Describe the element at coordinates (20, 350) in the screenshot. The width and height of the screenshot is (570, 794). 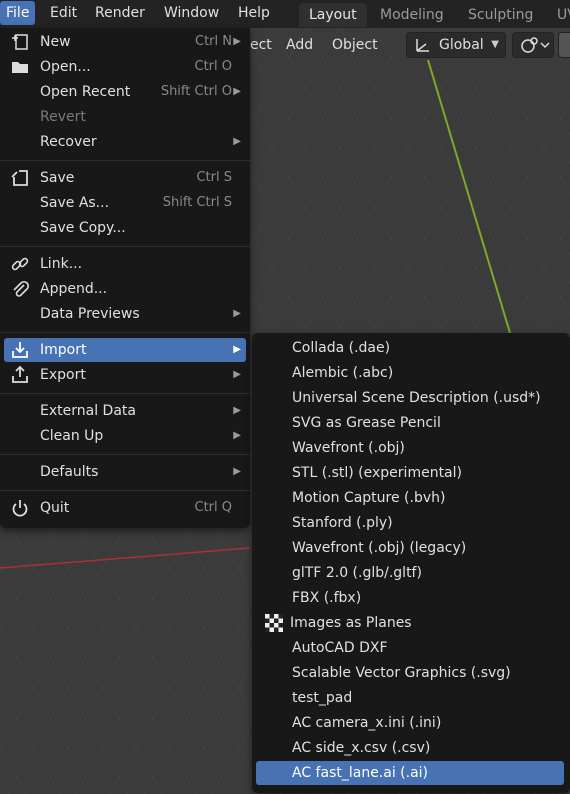
I see `import-icon` at that location.